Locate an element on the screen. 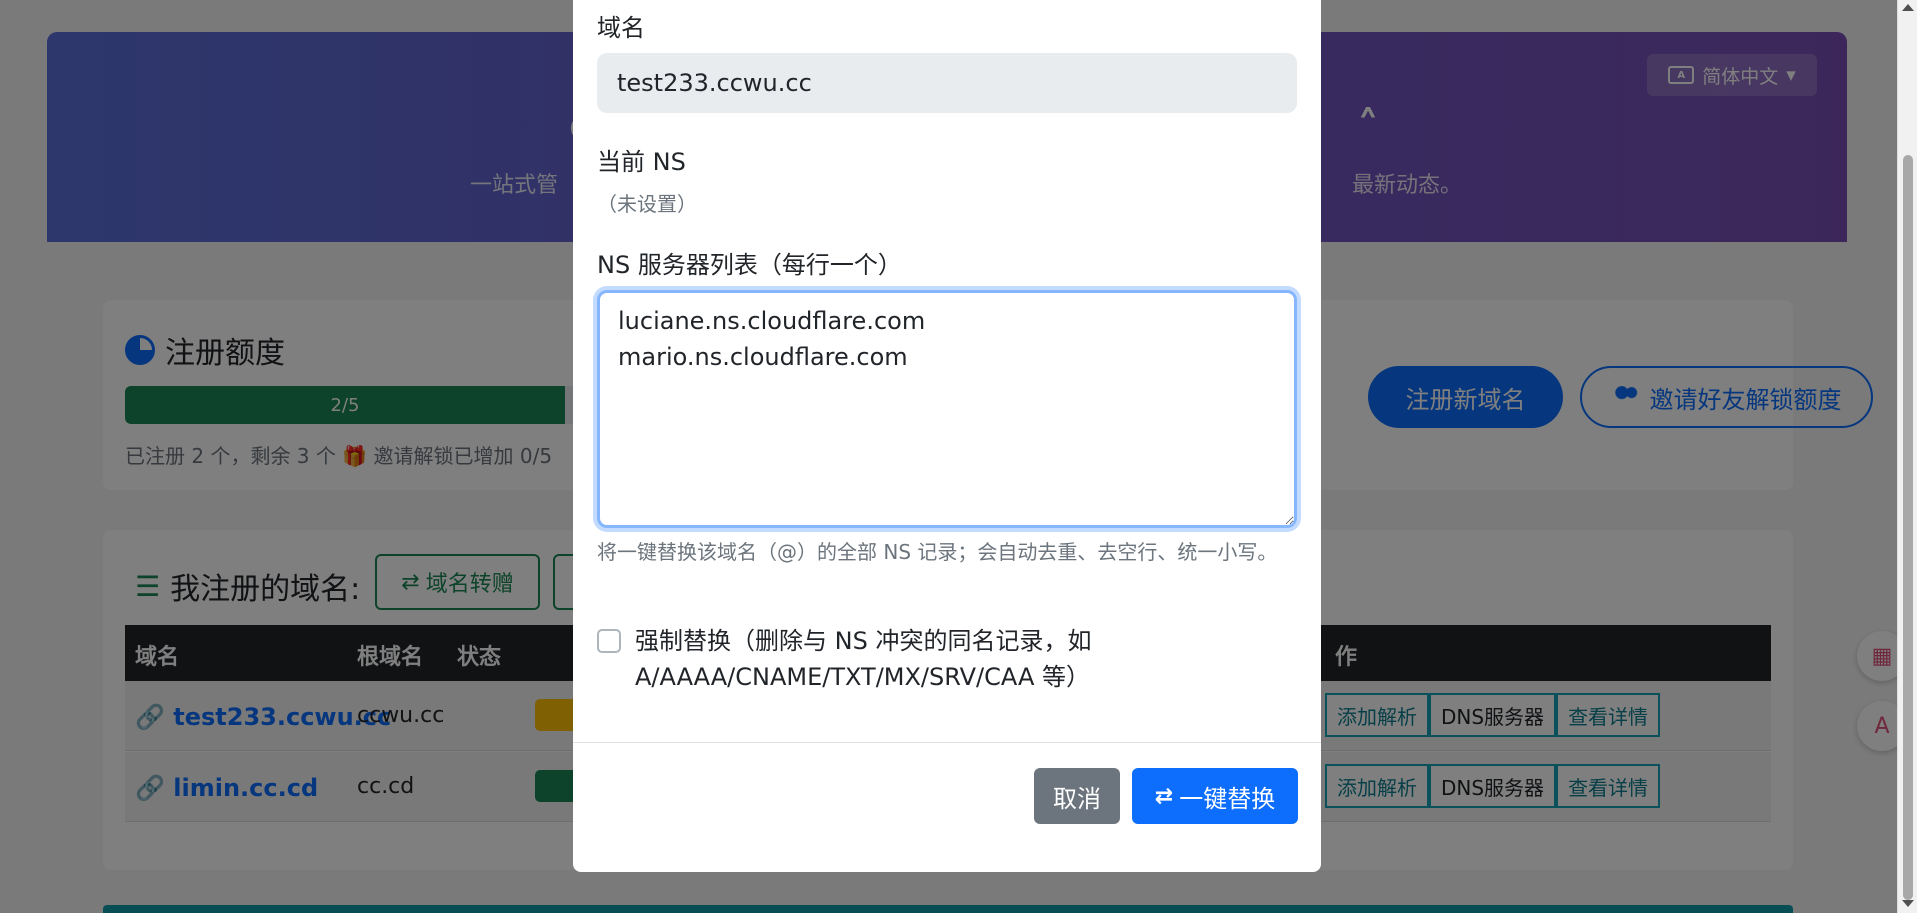  ns-help-text: 将一键替换该域名（@）的全部 NS 记录；会自动去重、去空行、统一小写。 is located at coordinates (937, 552).